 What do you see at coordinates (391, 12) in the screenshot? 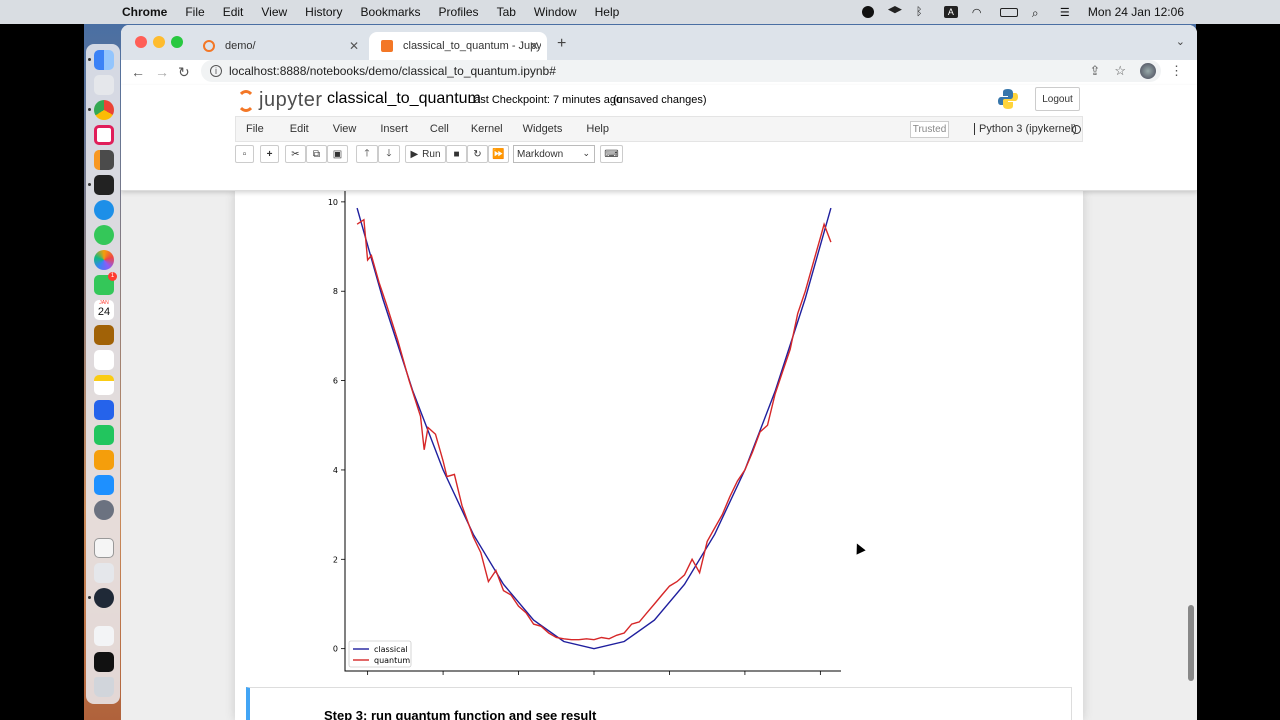
I see `menubar-bookmarks: Bookmarks` at bounding box center [391, 12].